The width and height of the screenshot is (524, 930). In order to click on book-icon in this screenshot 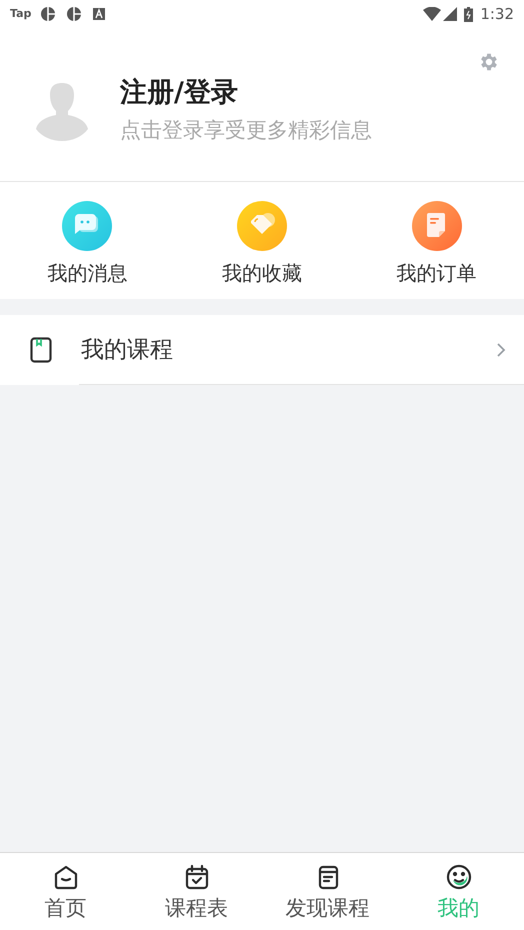, I will do `click(41, 350)`.